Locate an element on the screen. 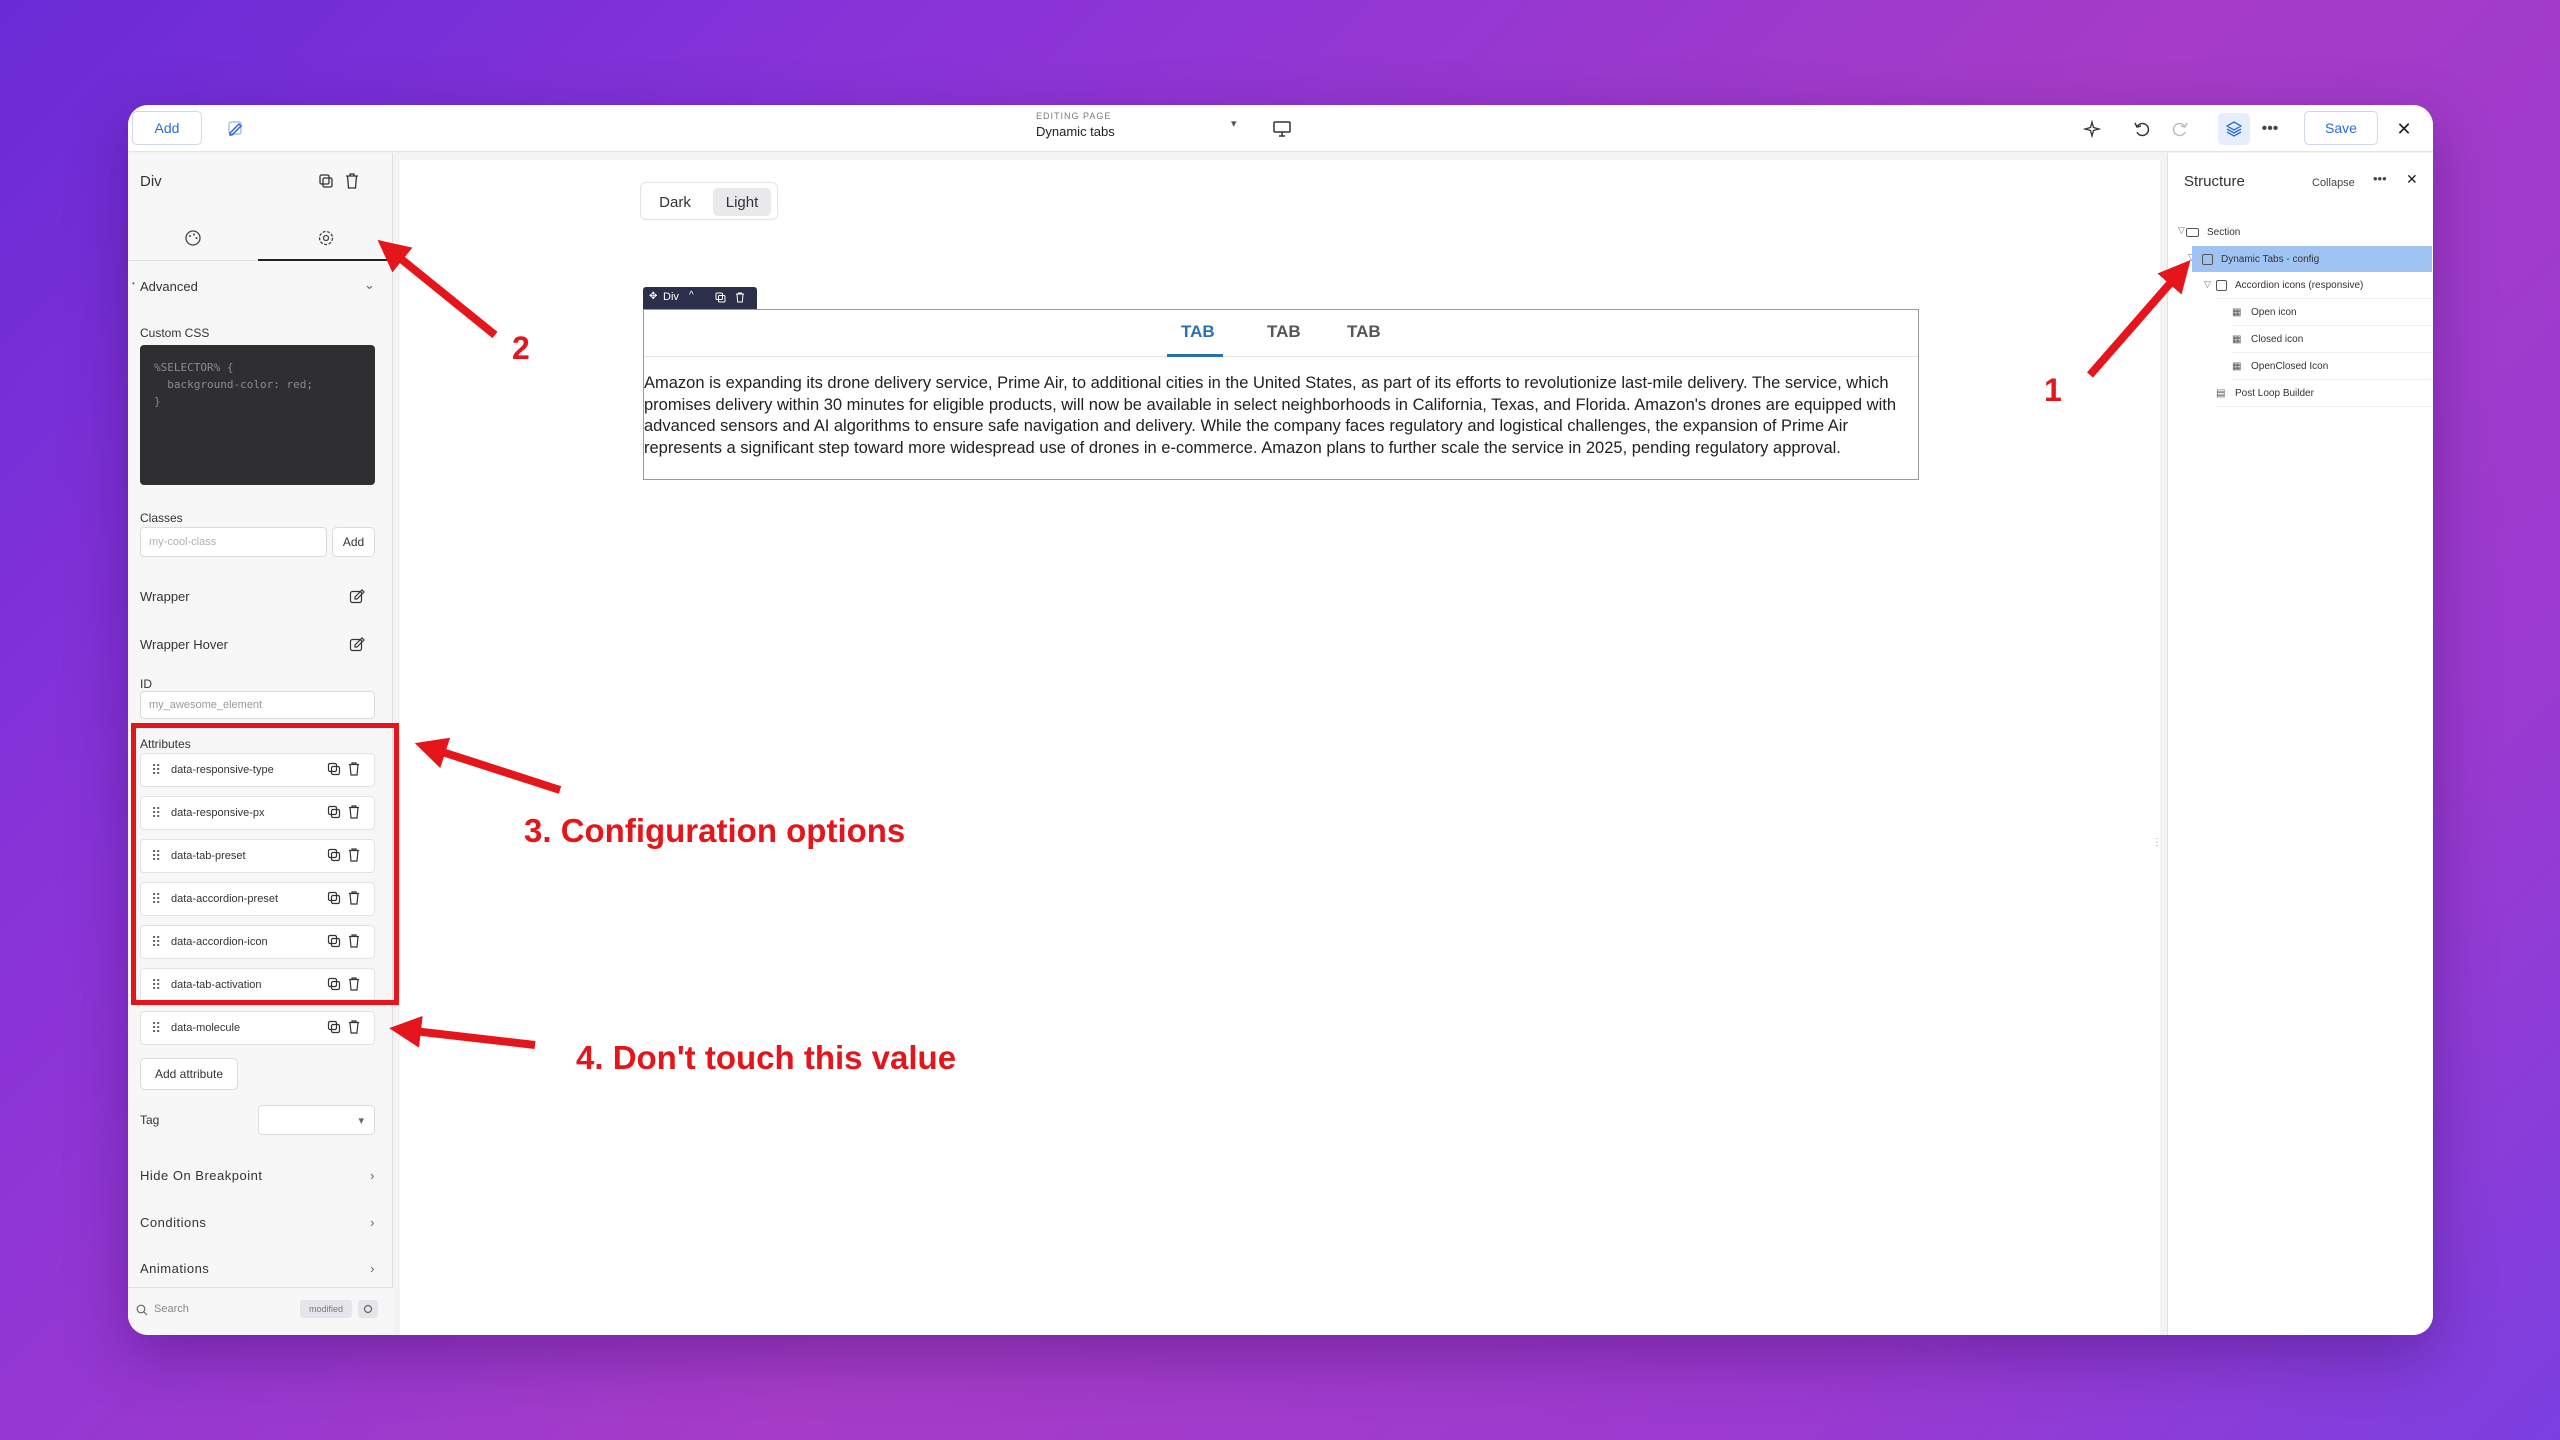 This screenshot has height=1440, width=2560. annotation-3: 3. Configuration options is located at coordinates (715, 830).